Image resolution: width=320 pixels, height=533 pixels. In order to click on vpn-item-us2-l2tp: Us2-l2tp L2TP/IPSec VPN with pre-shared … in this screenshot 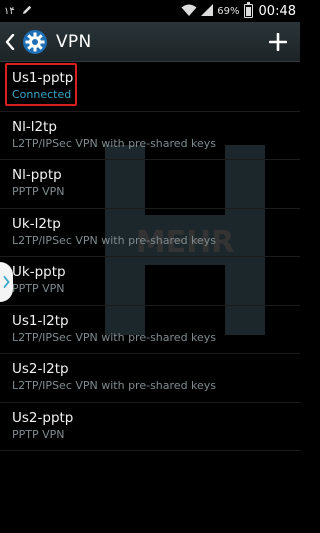, I will do `click(150, 378)`.